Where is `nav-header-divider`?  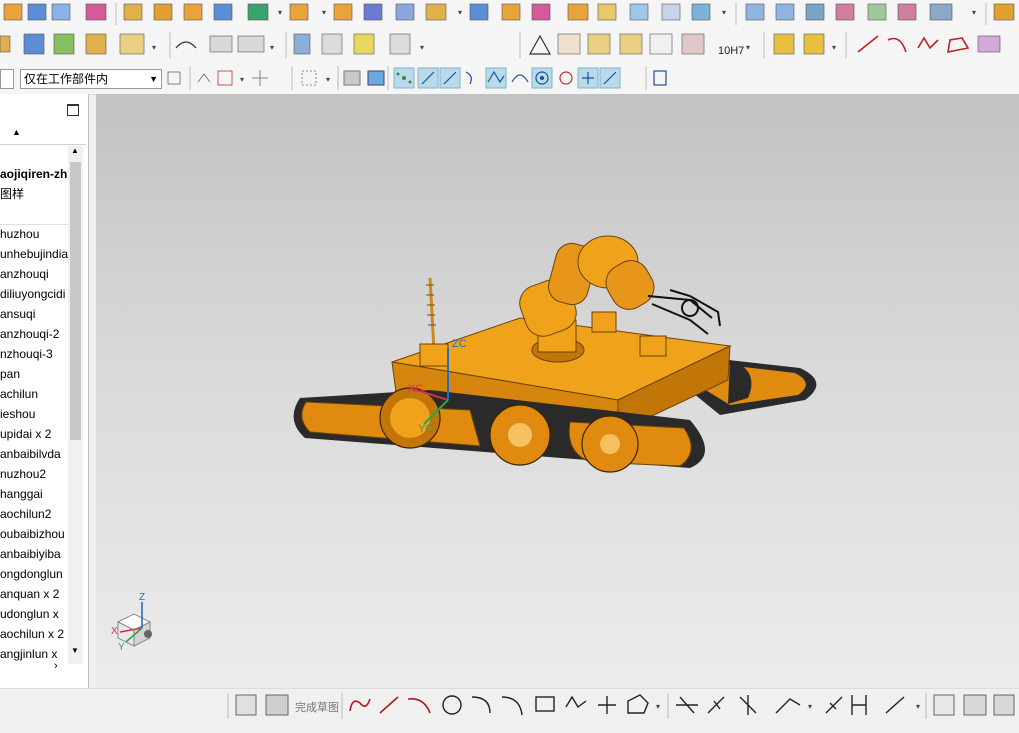
nav-header-divider is located at coordinates (43, 144).